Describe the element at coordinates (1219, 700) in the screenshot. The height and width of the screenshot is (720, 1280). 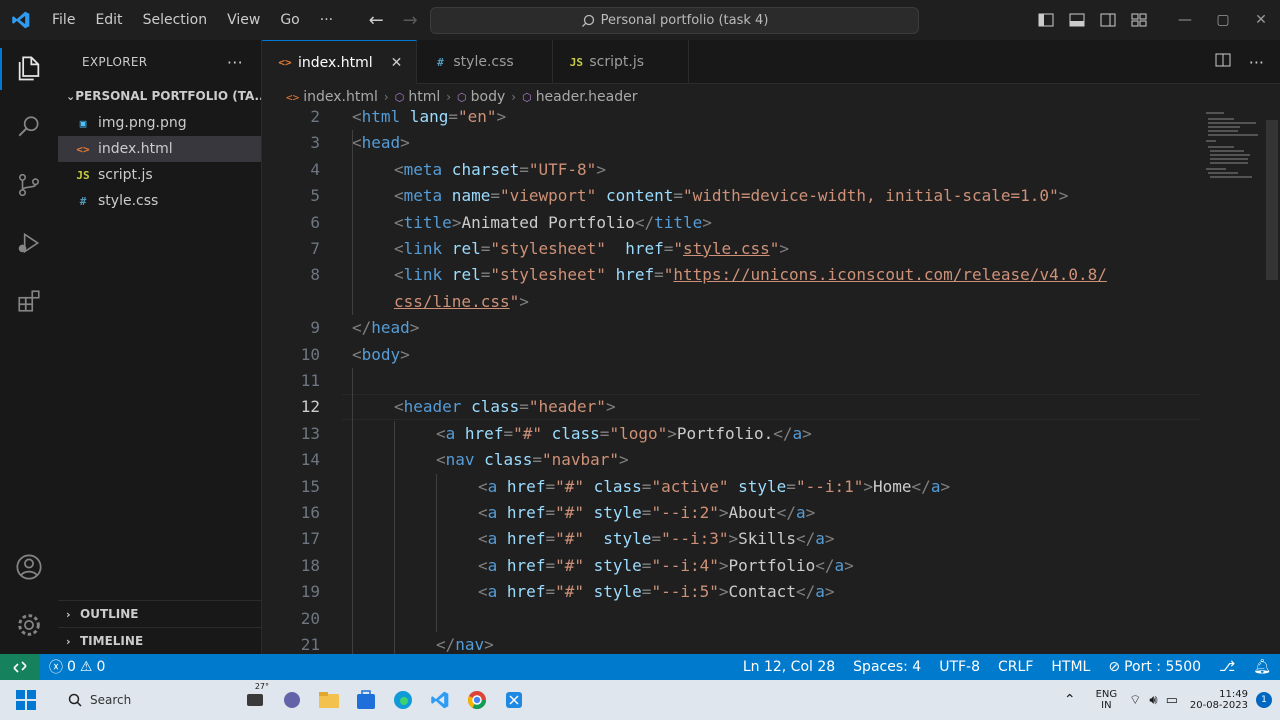
I see `clock: 11:49 20-08-2023` at that location.